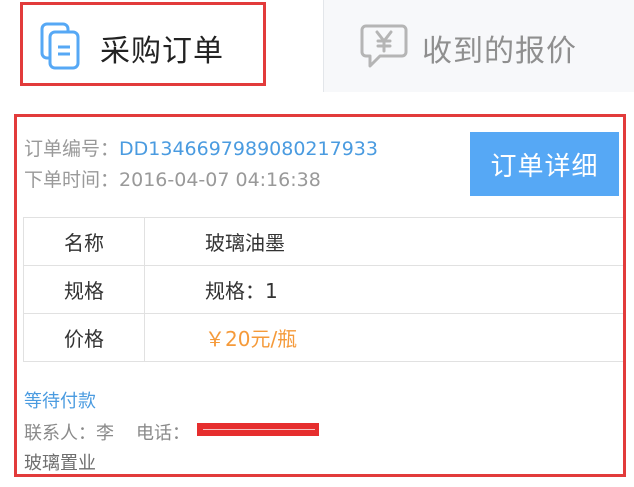 This screenshot has height=487, width=634. What do you see at coordinates (72, 149) in the screenshot?
I see `order-number-label: 订单编号：` at bounding box center [72, 149].